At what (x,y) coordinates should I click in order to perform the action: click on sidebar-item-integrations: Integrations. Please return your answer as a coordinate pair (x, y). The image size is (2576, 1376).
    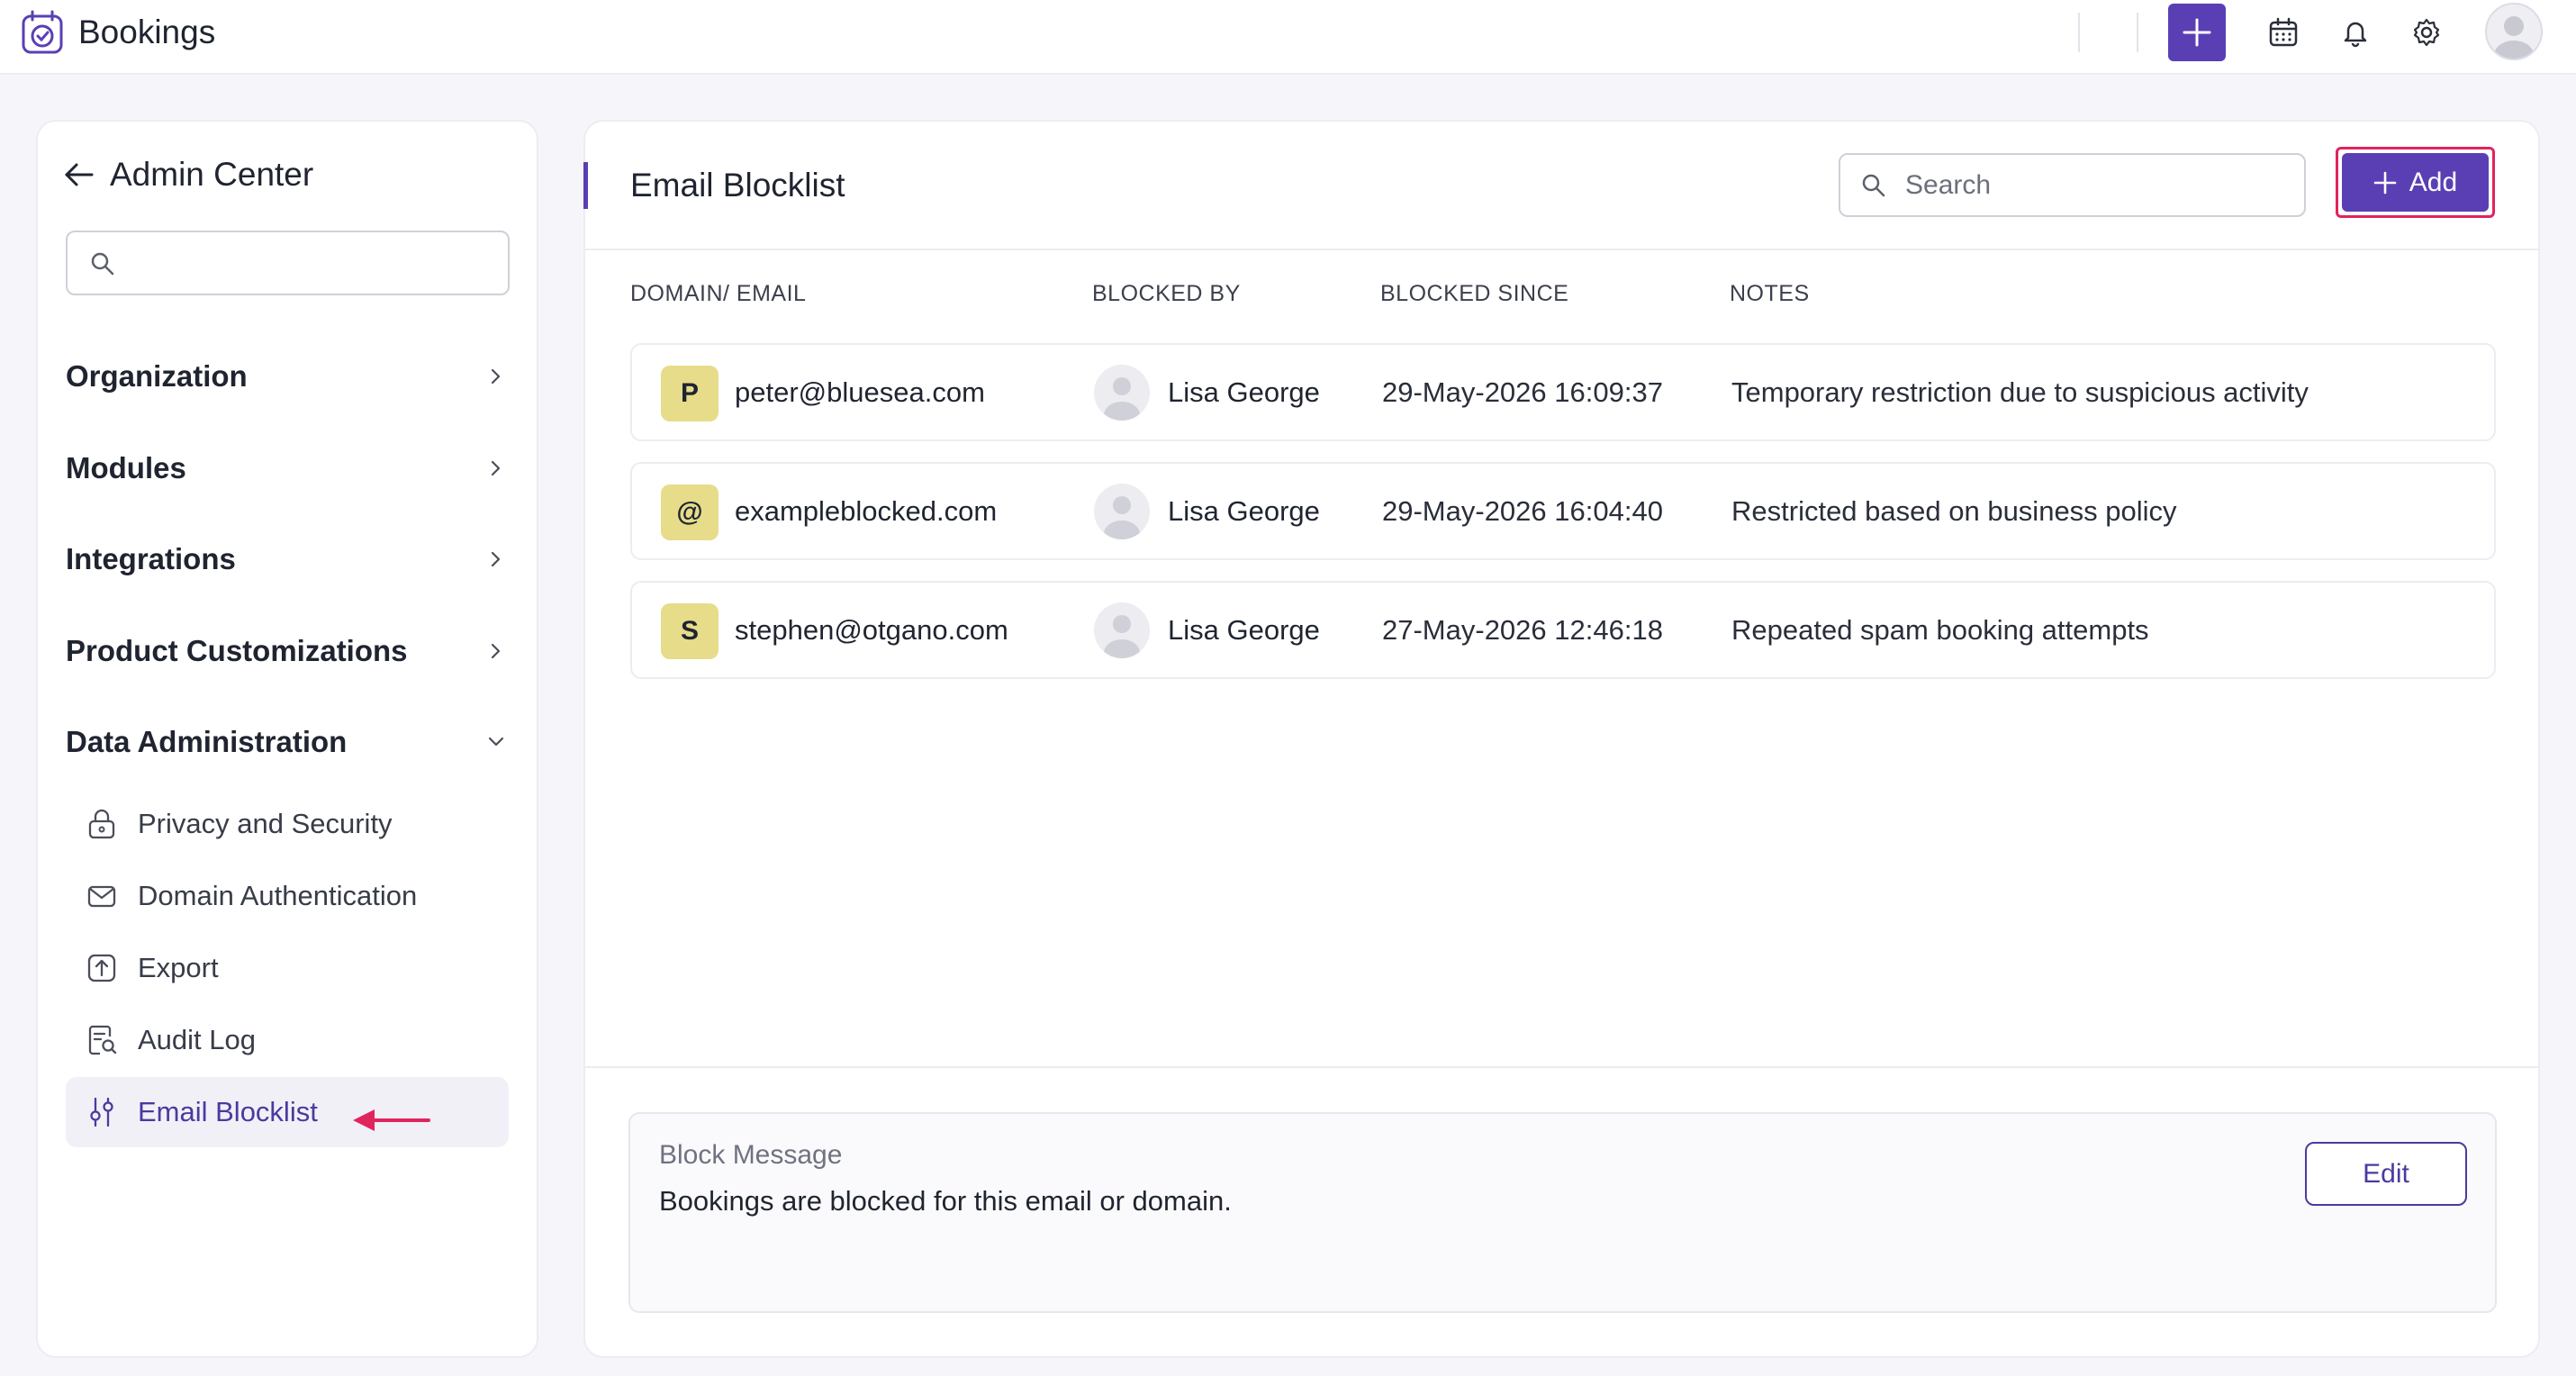
    Looking at the image, I should click on (286, 559).